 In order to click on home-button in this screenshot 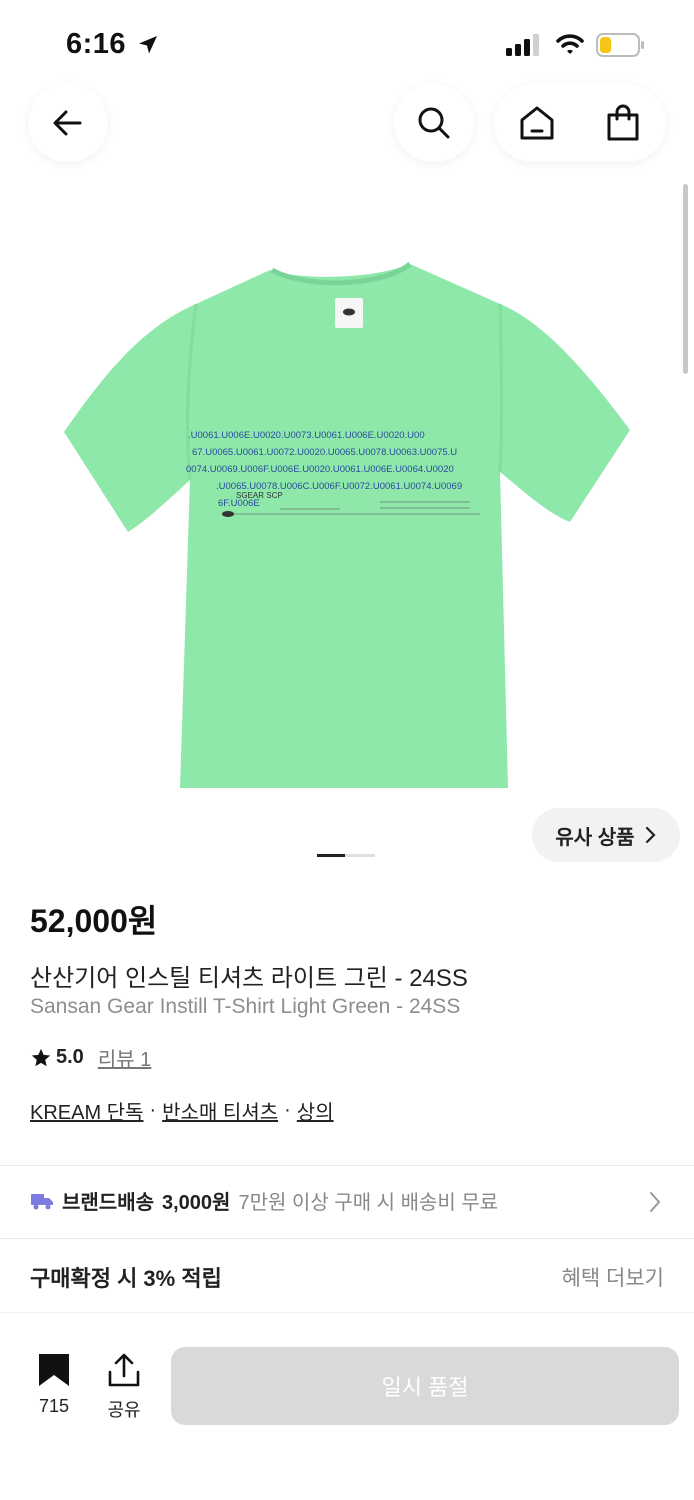, I will do `click(537, 123)`.